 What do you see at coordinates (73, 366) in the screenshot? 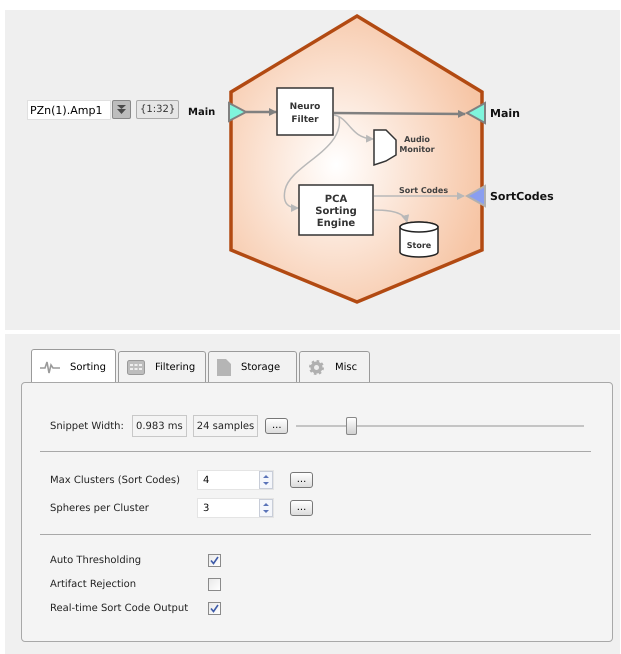
I see `tab: Sorting` at bounding box center [73, 366].